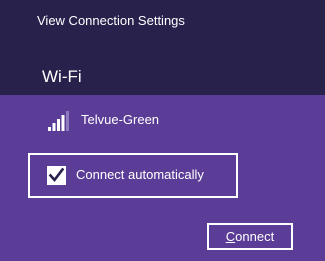 This screenshot has height=261, width=325. Describe the element at coordinates (111, 20) in the screenshot. I see `view-connection-settings-link: View Connection Settings` at that location.